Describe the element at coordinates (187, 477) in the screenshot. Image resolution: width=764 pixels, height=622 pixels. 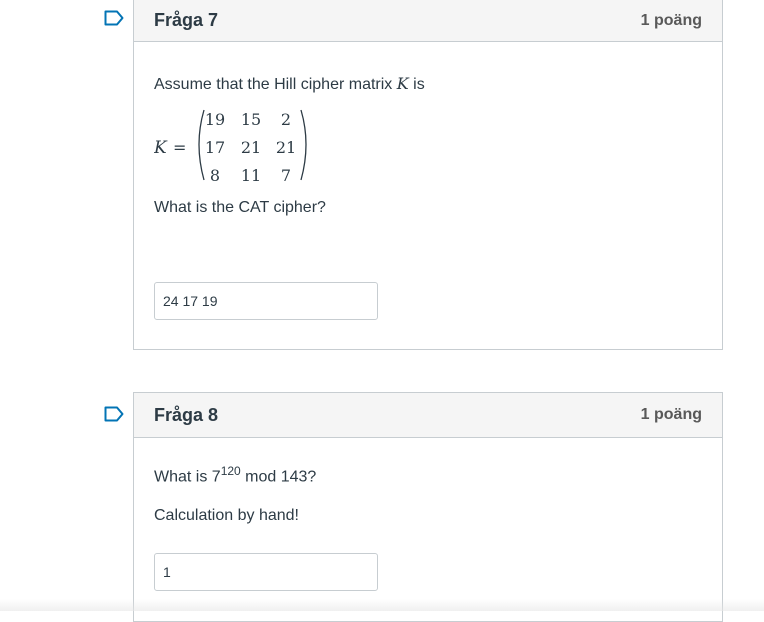
I see `prompt-base: What is 7` at that location.